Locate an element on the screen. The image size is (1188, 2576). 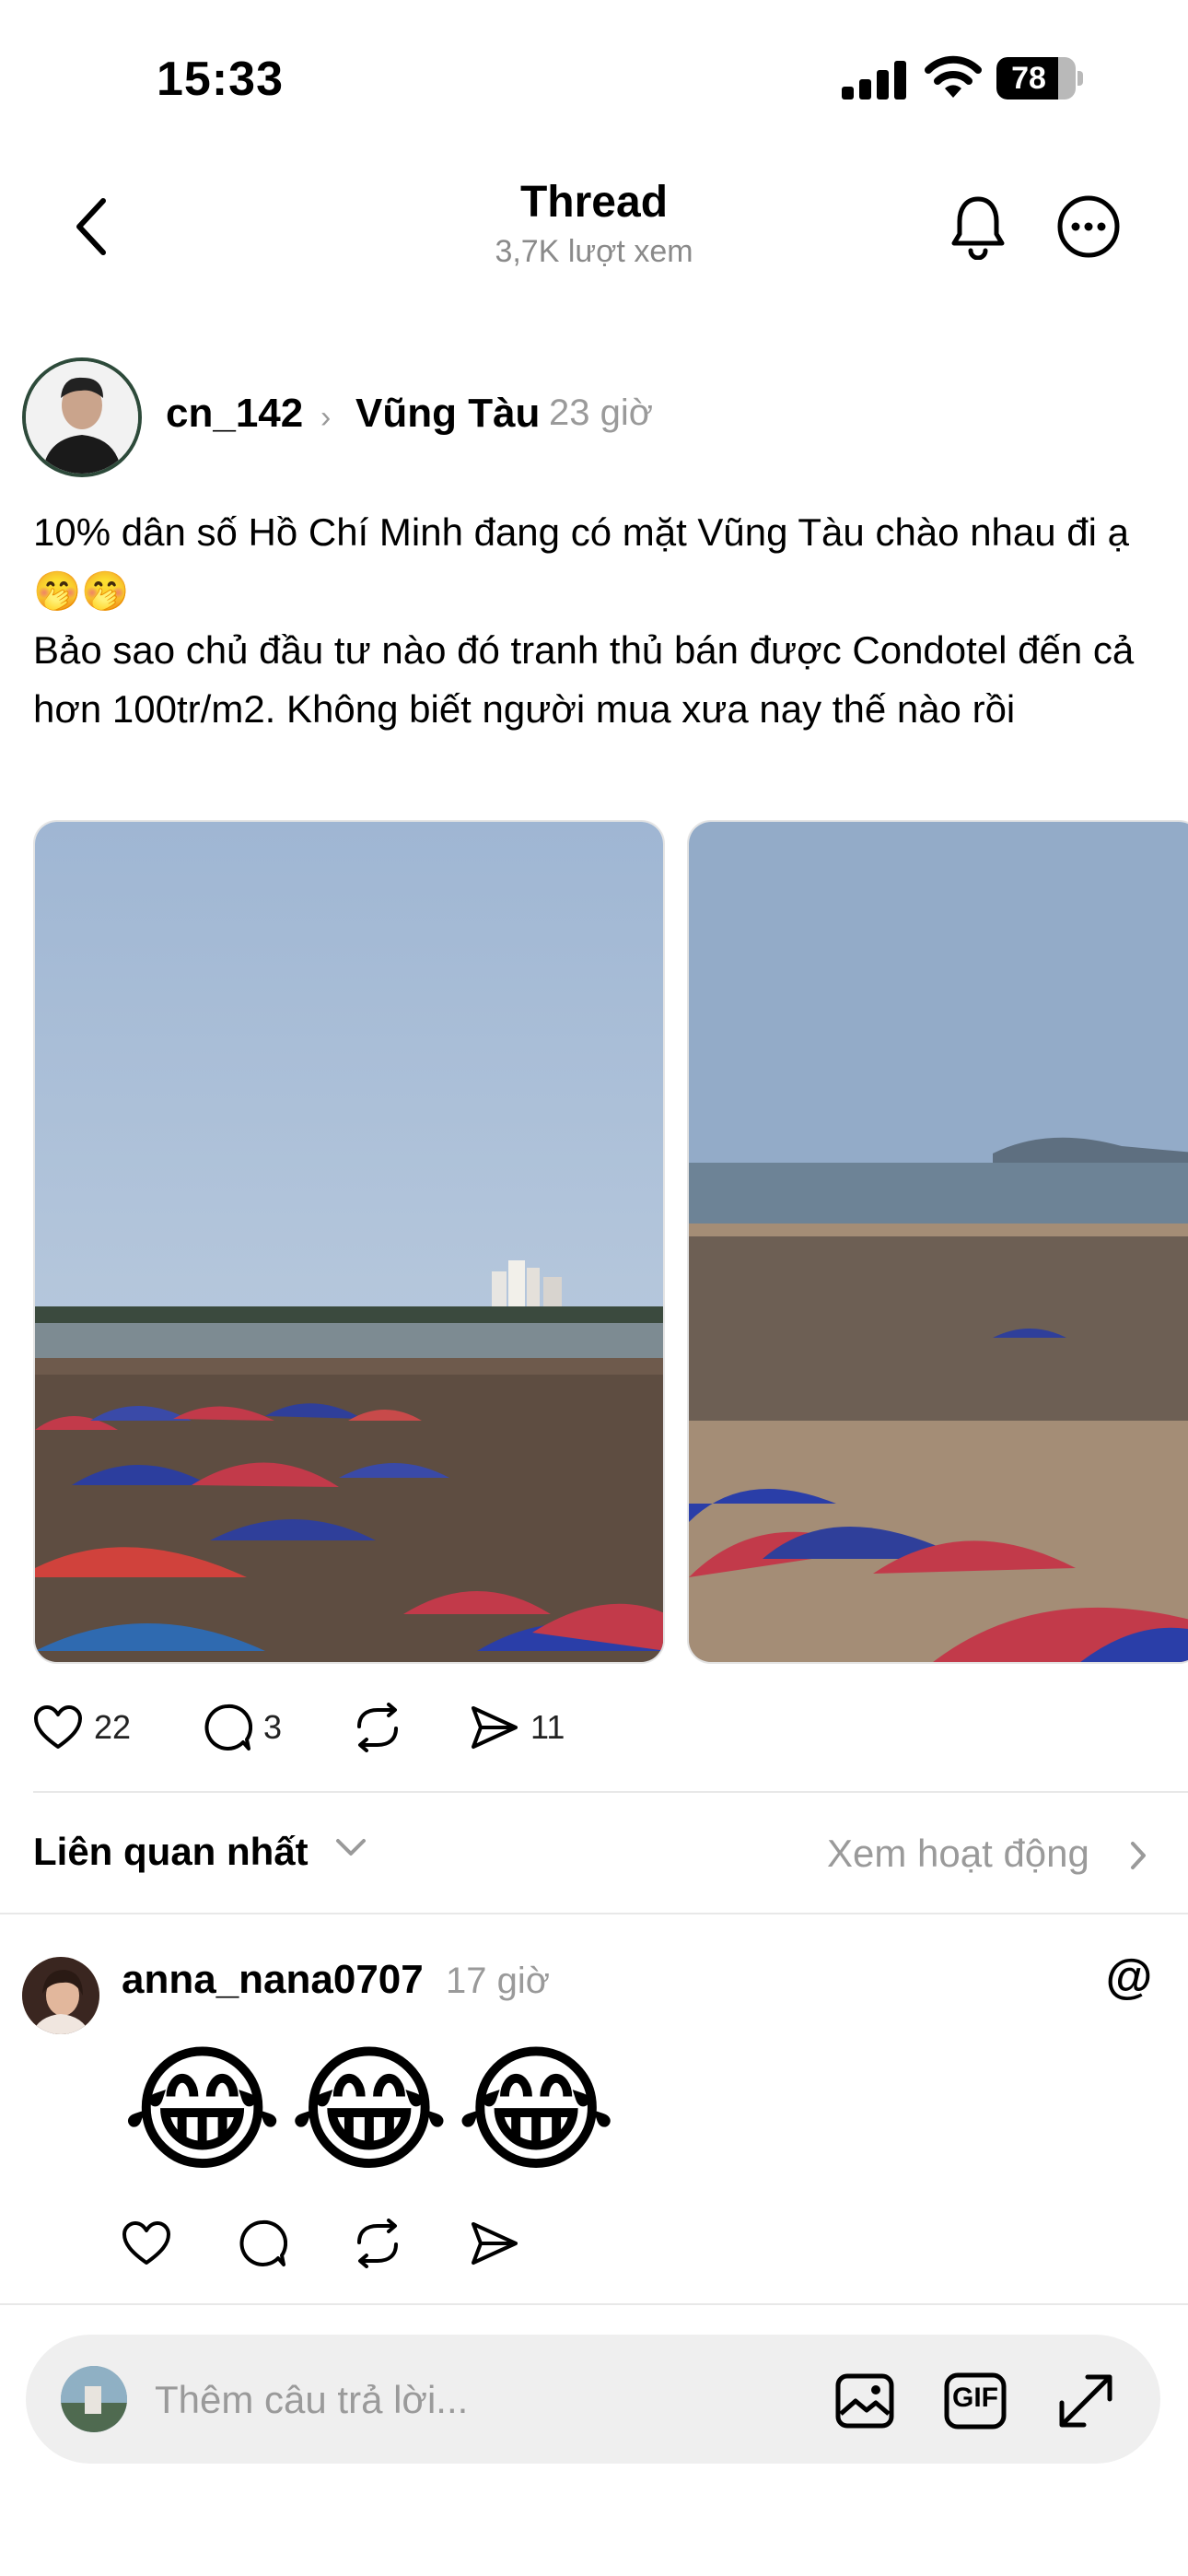
post-time: 23 giờ is located at coordinates (601, 412).